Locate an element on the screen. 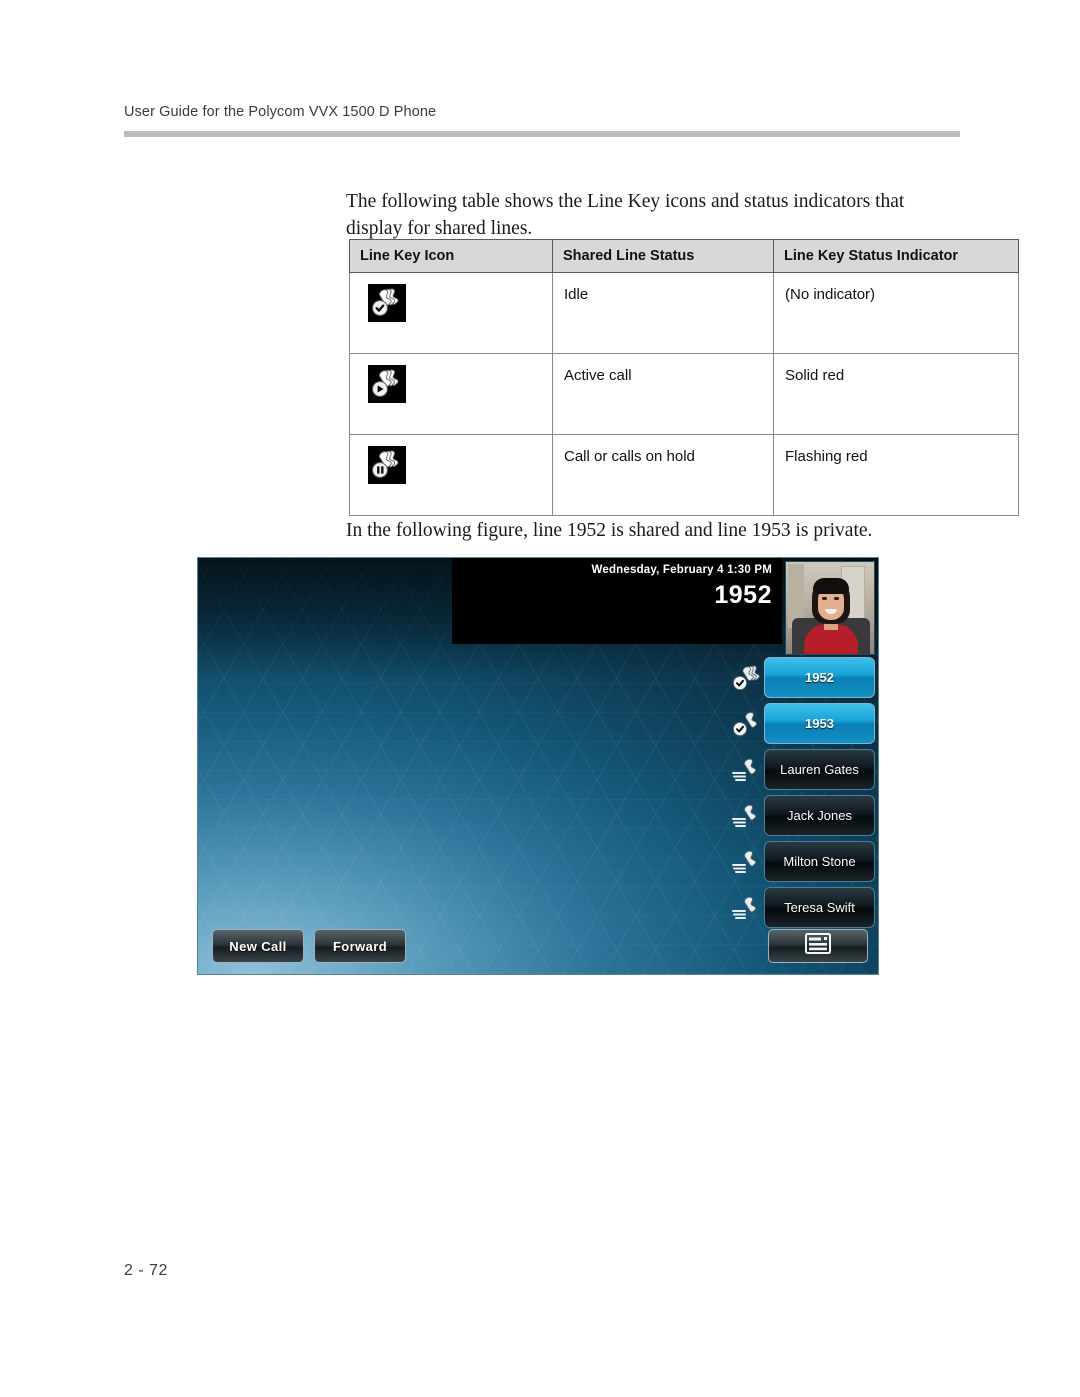 The image size is (1080, 1397). line-key-label: 1952 is located at coordinates (819, 677).